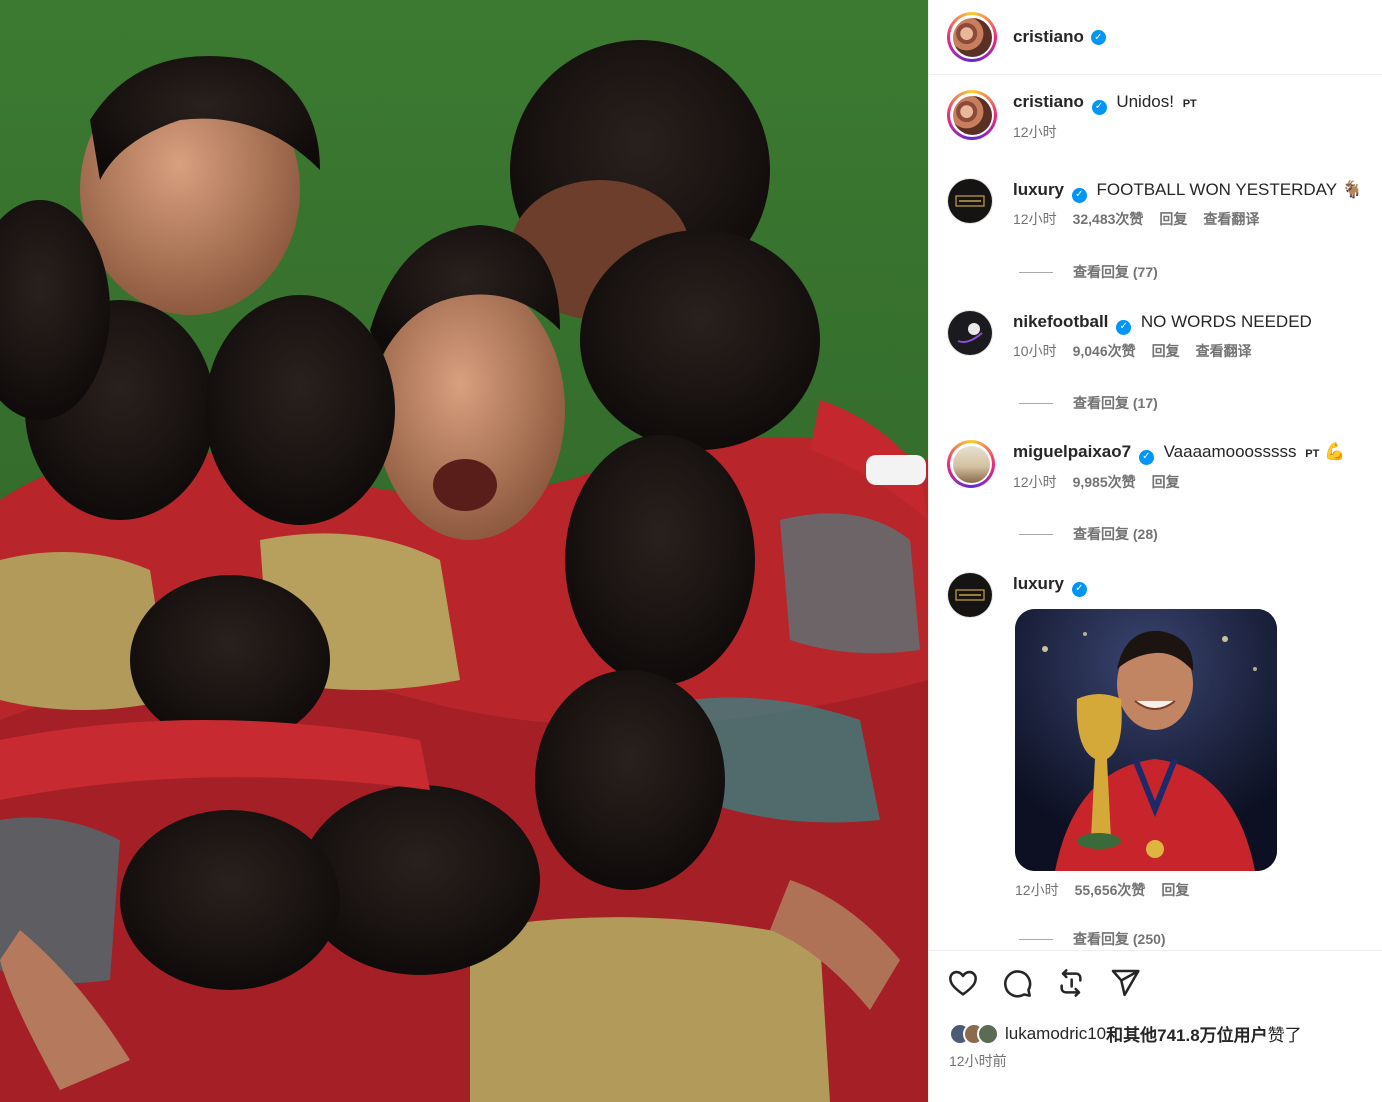 Image resolution: width=1382 pixels, height=1102 pixels. What do you see at coordinates (1115, 534) in the screenshot?
I see `view-replies-label: 查看回复 (28)` at bounding box center [1115, 534].